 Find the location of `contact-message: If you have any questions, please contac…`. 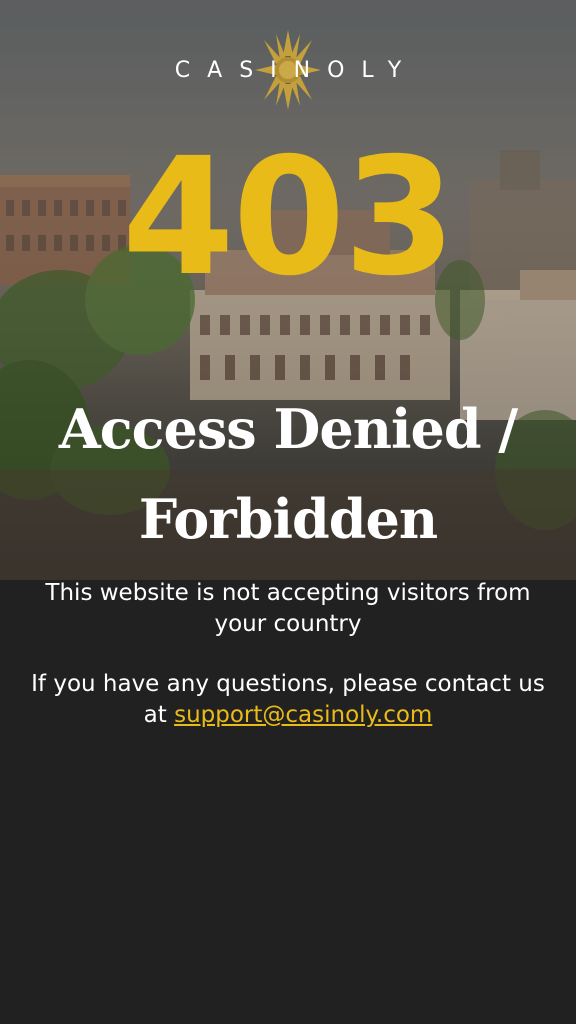

contact-message: If you have any questions, please contac… is located at coordinates (288, 700).